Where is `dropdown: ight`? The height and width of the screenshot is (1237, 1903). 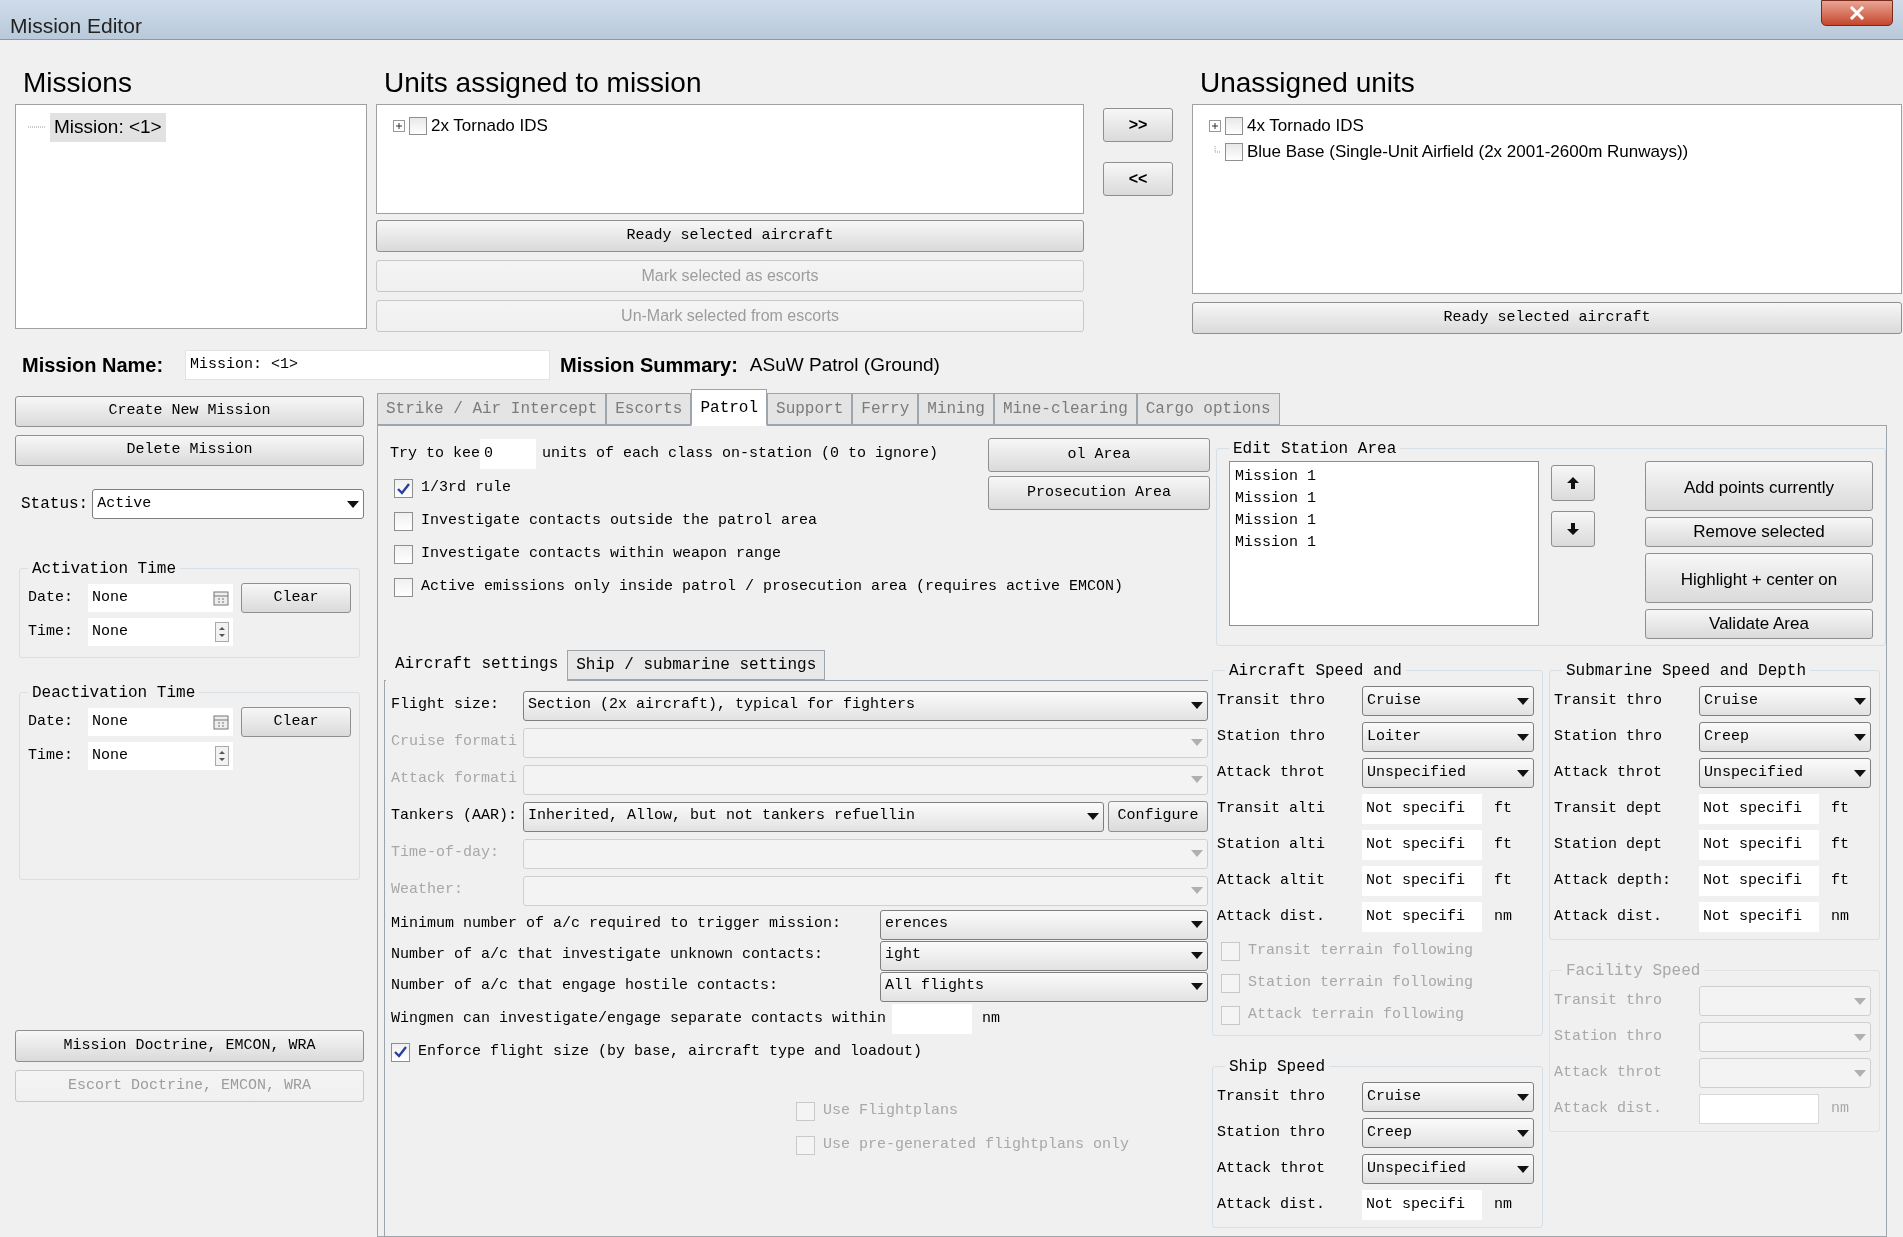
dropdown: ight is located at coordinates (1044, 955).